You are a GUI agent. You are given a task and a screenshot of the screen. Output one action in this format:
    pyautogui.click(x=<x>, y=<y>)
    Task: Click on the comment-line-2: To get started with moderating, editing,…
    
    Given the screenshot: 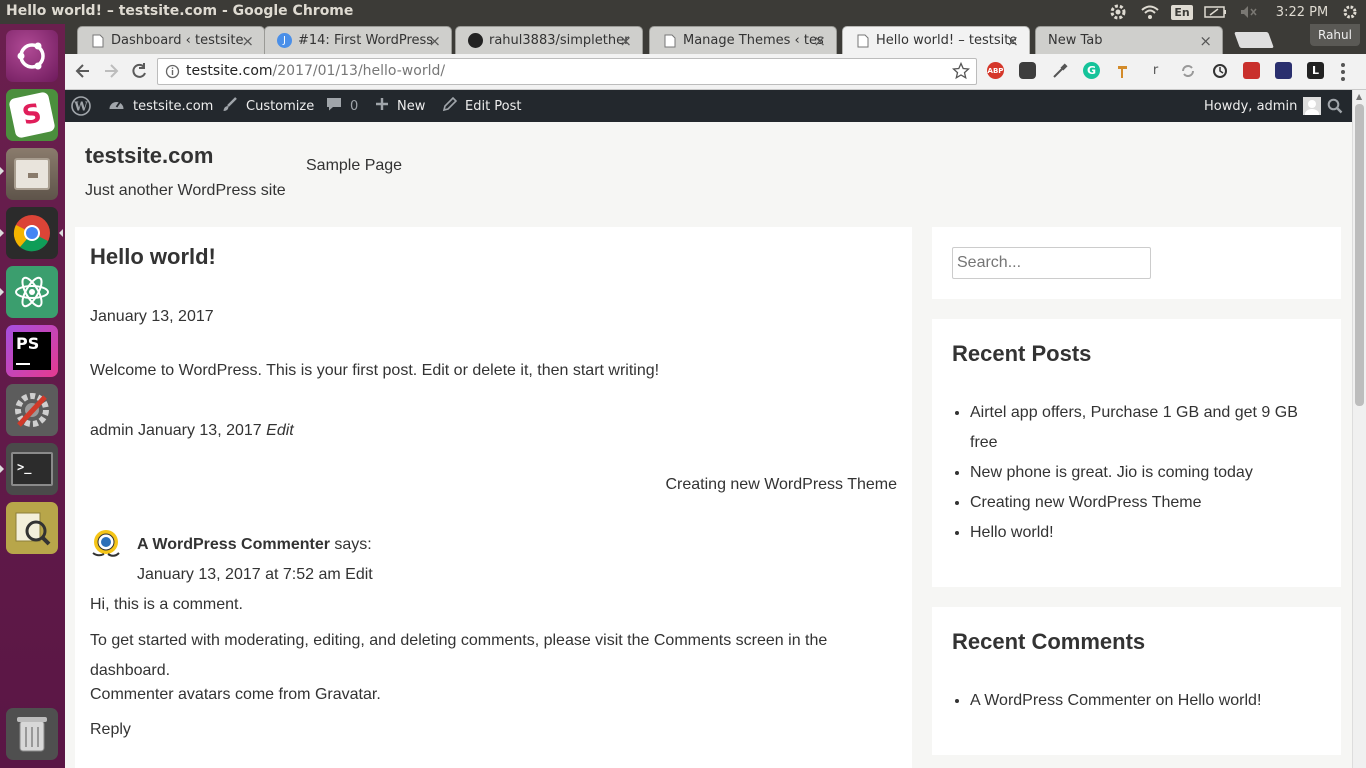 What is the action you would take?
    pyautogui.click(x=459, y=655)
    